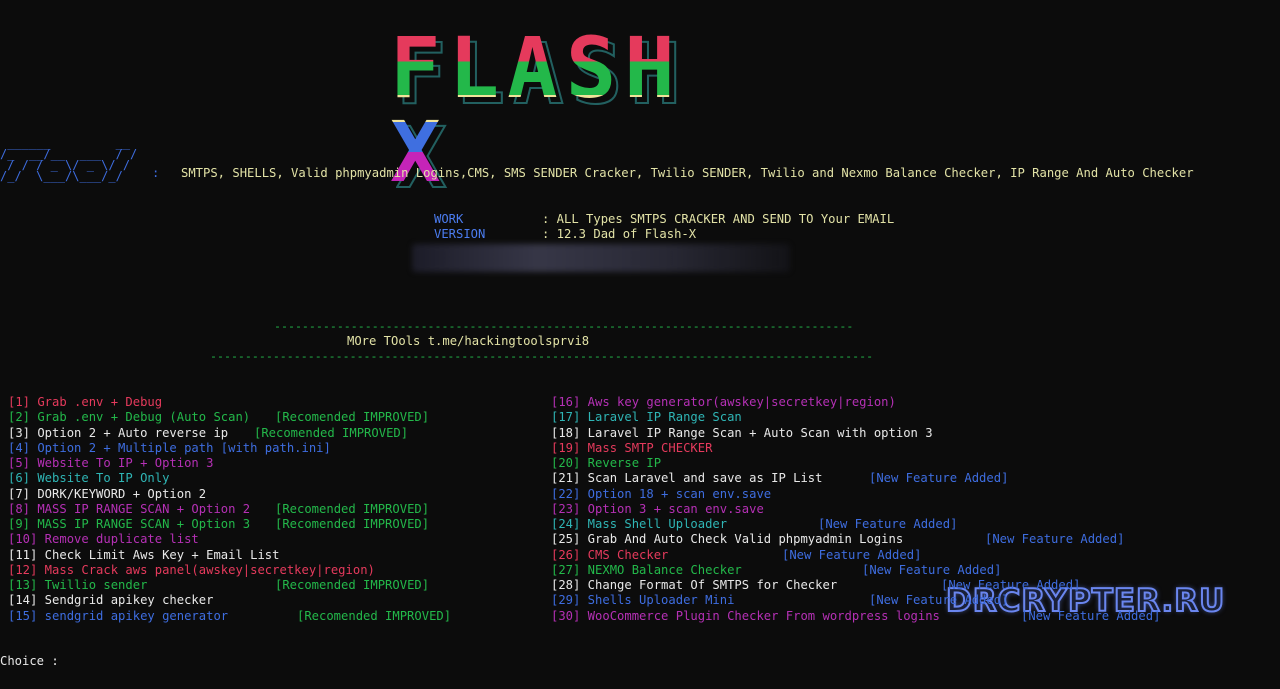 The image size is (1280, 689). What do you see at coordinates (619, 234) in the screenshot?
I see `version-value: : 12.3 Dad of Flash-X` at bounding box center [619, 234].